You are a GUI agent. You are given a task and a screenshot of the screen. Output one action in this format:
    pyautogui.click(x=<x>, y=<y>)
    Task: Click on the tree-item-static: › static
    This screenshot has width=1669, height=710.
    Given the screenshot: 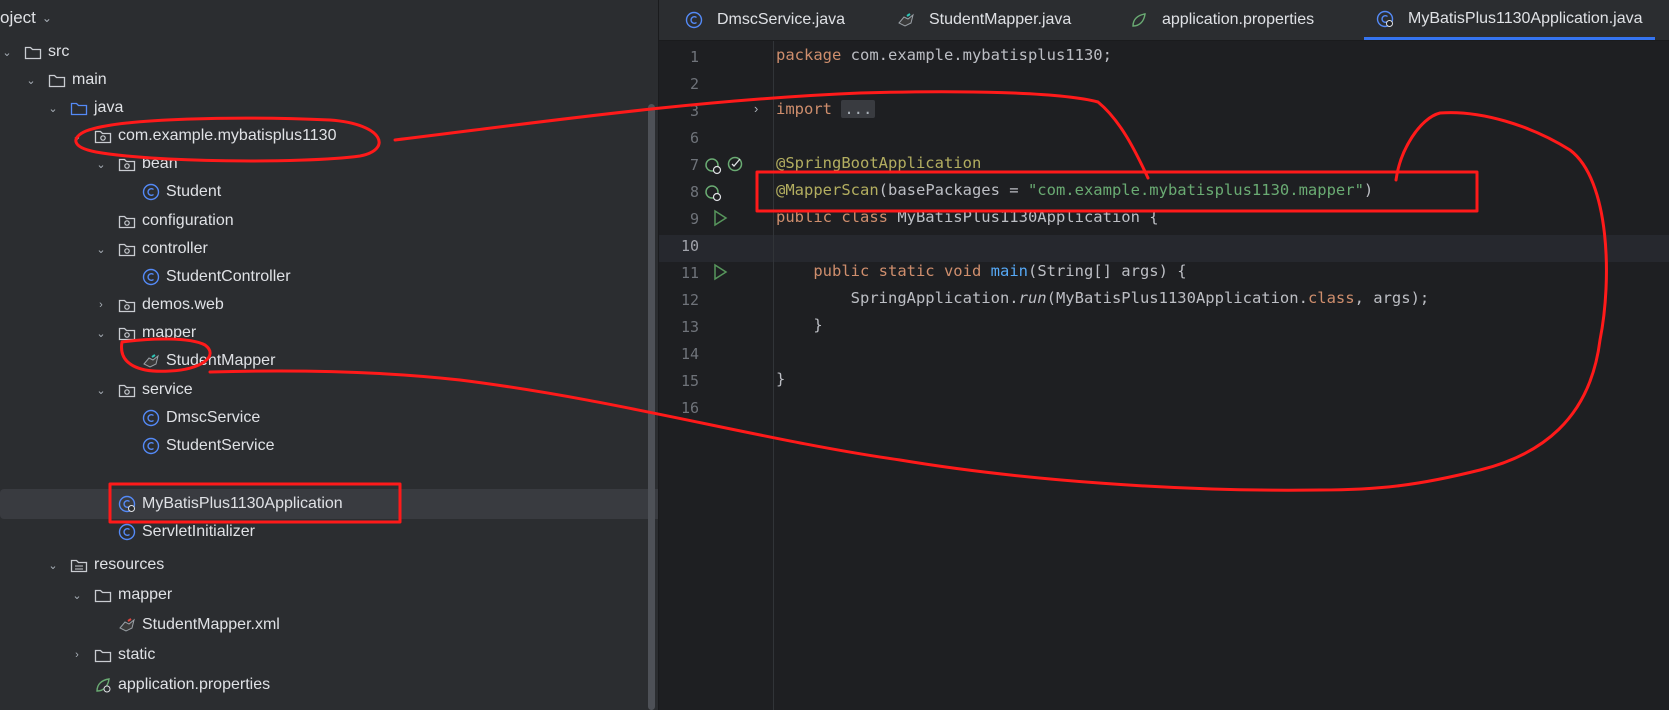 What is the action you would take?
    pyautogui.click(x=329, y=655)
    